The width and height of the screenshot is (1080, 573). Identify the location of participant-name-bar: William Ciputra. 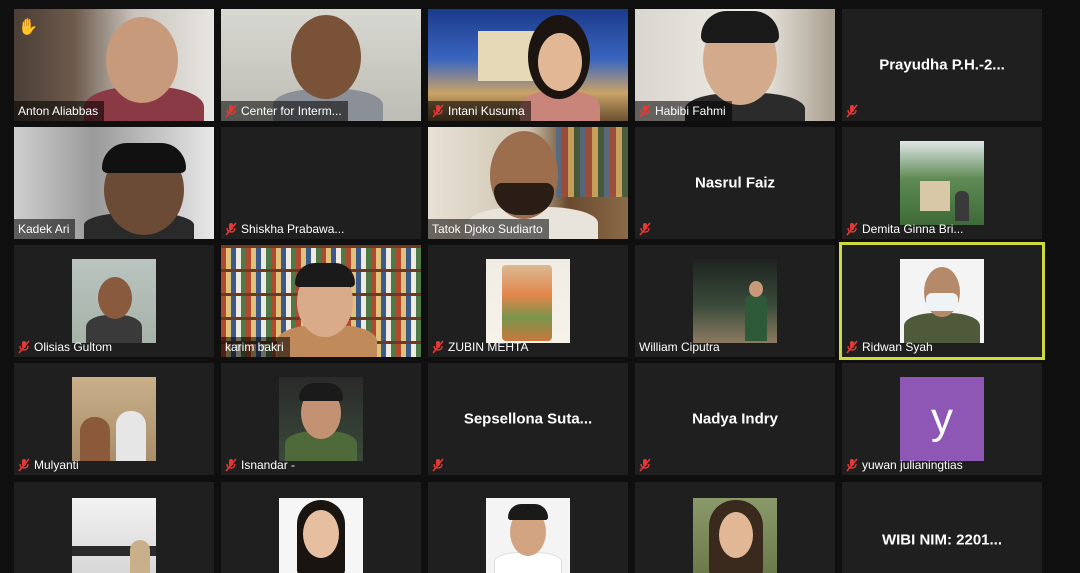
(680, 347).